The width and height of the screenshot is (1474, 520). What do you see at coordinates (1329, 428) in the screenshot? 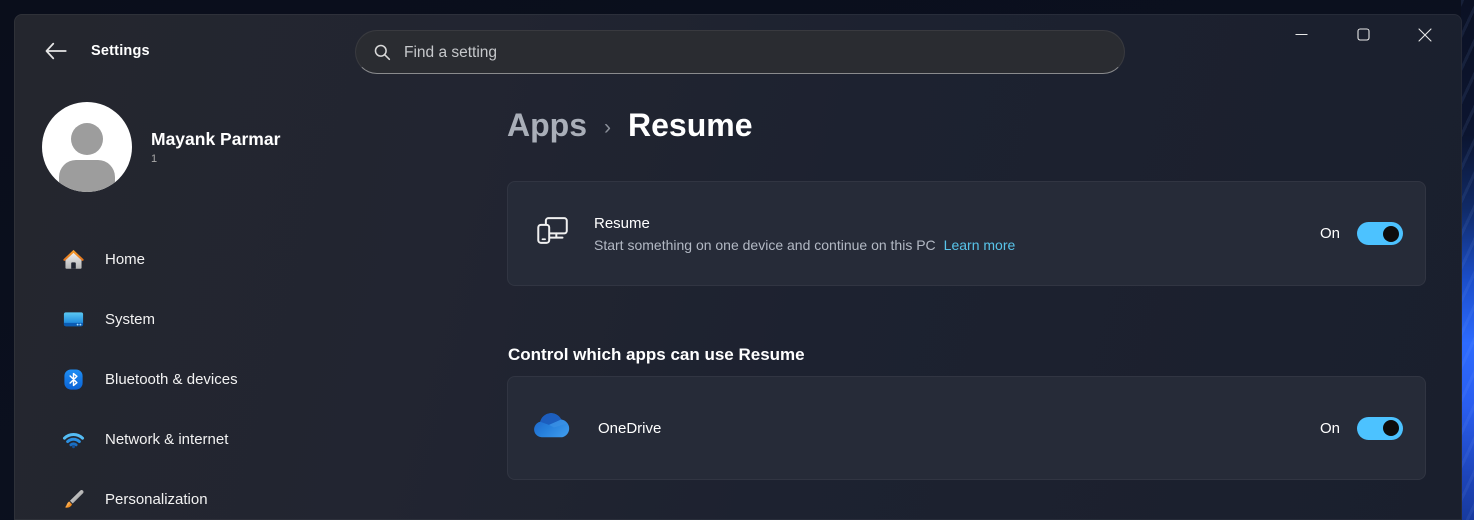
I see `onedrive-toggle-state: On` at bounding box center [1329, 428].